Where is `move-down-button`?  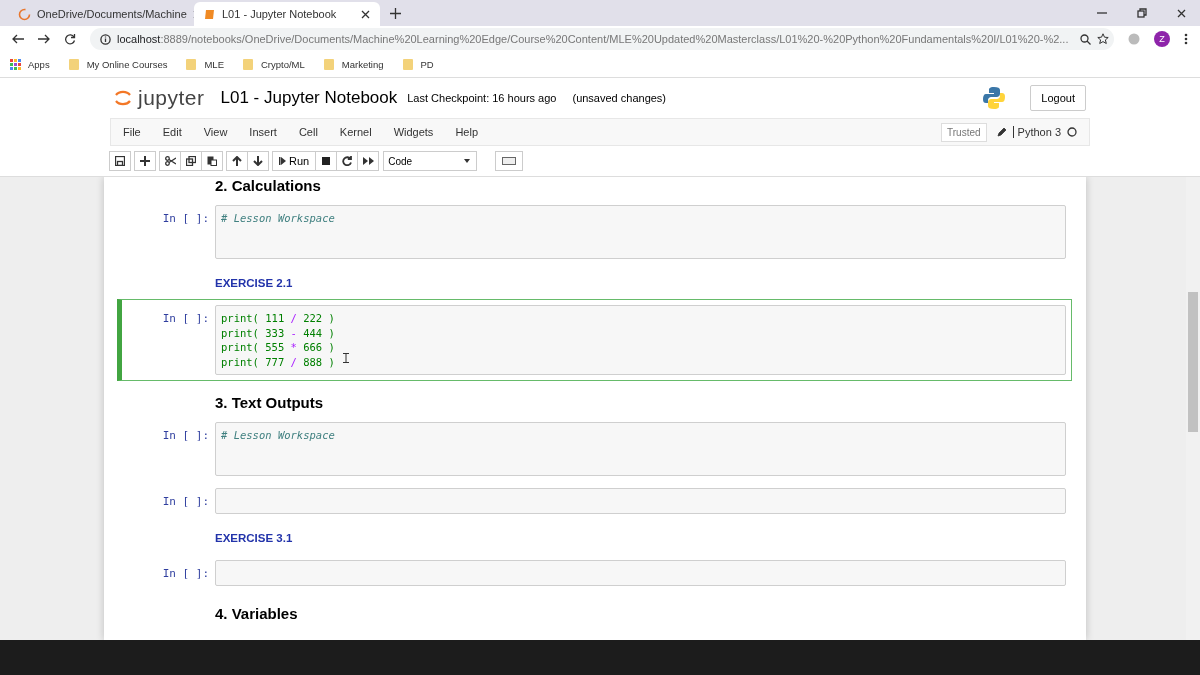 move-down-button is located at coordinates (258, 161).